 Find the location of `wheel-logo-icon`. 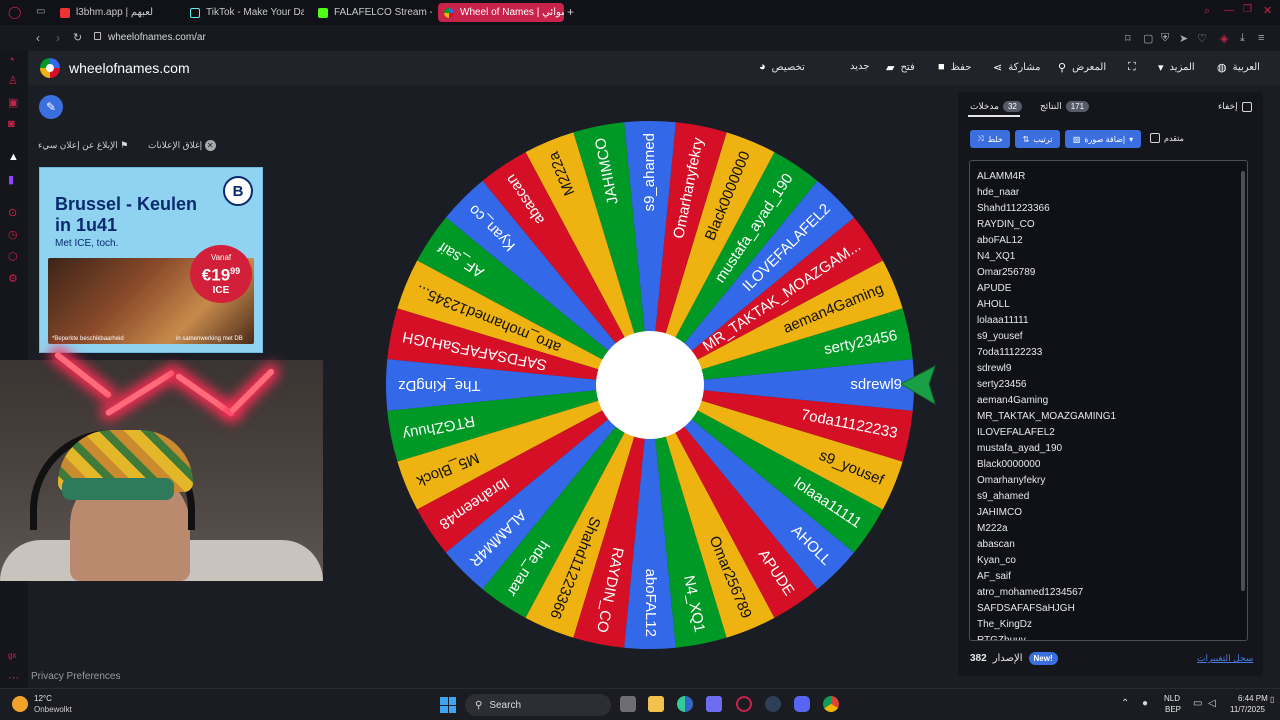

wheel-logo-icon is located at coordinates (50, 68).